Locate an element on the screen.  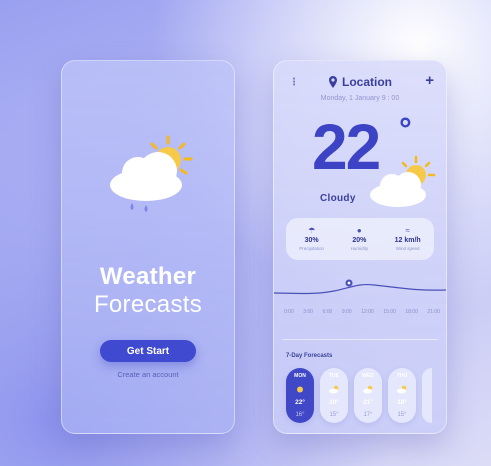
degree-symbol: ° is located at coordinates (405, 129).